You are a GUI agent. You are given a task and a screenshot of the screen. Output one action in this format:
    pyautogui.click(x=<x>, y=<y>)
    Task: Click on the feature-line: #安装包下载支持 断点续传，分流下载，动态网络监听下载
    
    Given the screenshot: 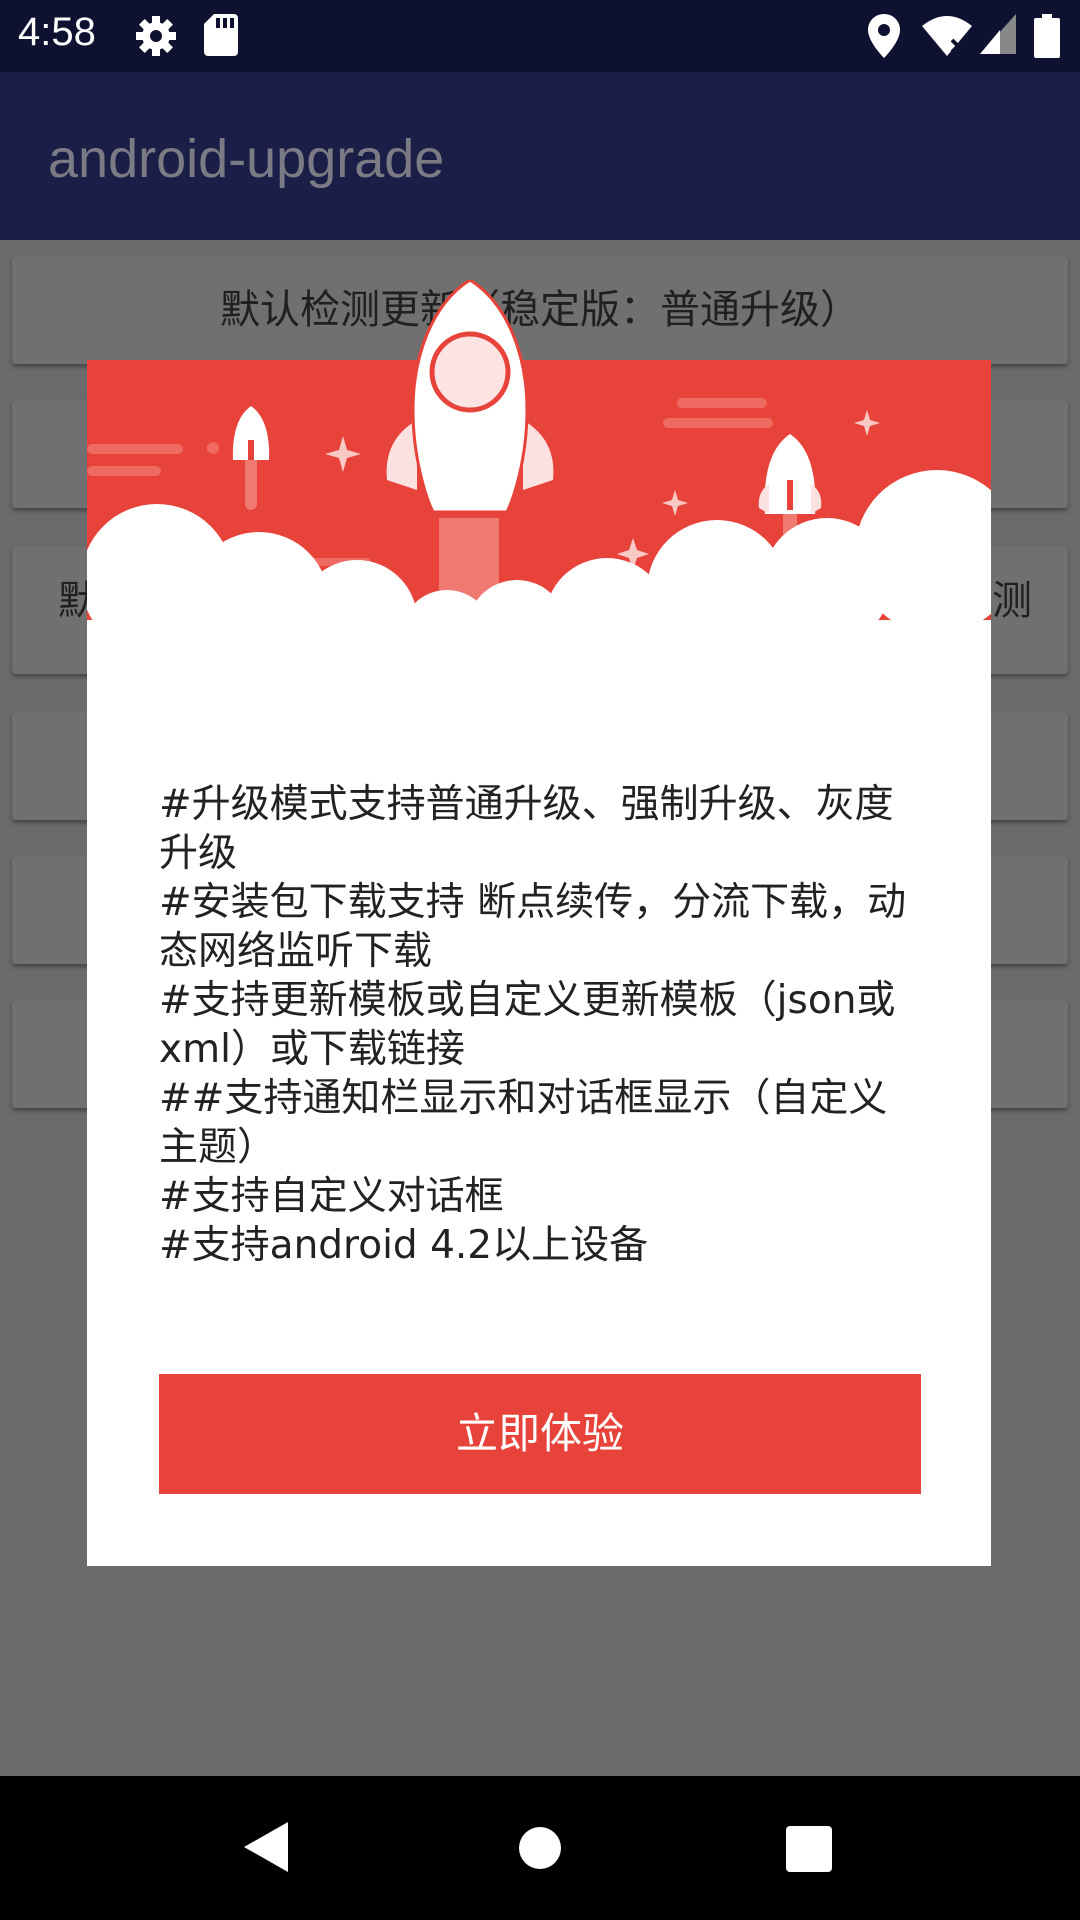 What is the action you would take?
    pyautogui.click(x=533, y=927)
    